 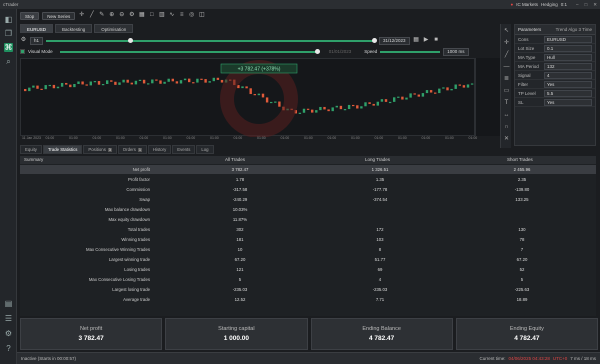 What do you see at coordinates (114, 28) in the screenshot?
I see `tab-optimisation: Optimisation` at bounding box center [114, 28].